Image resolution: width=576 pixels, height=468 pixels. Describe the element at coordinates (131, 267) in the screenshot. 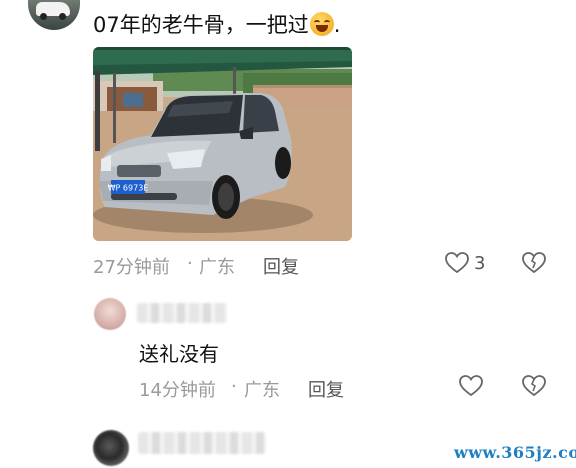

I see `comment-time: 27分钟前` at that location.